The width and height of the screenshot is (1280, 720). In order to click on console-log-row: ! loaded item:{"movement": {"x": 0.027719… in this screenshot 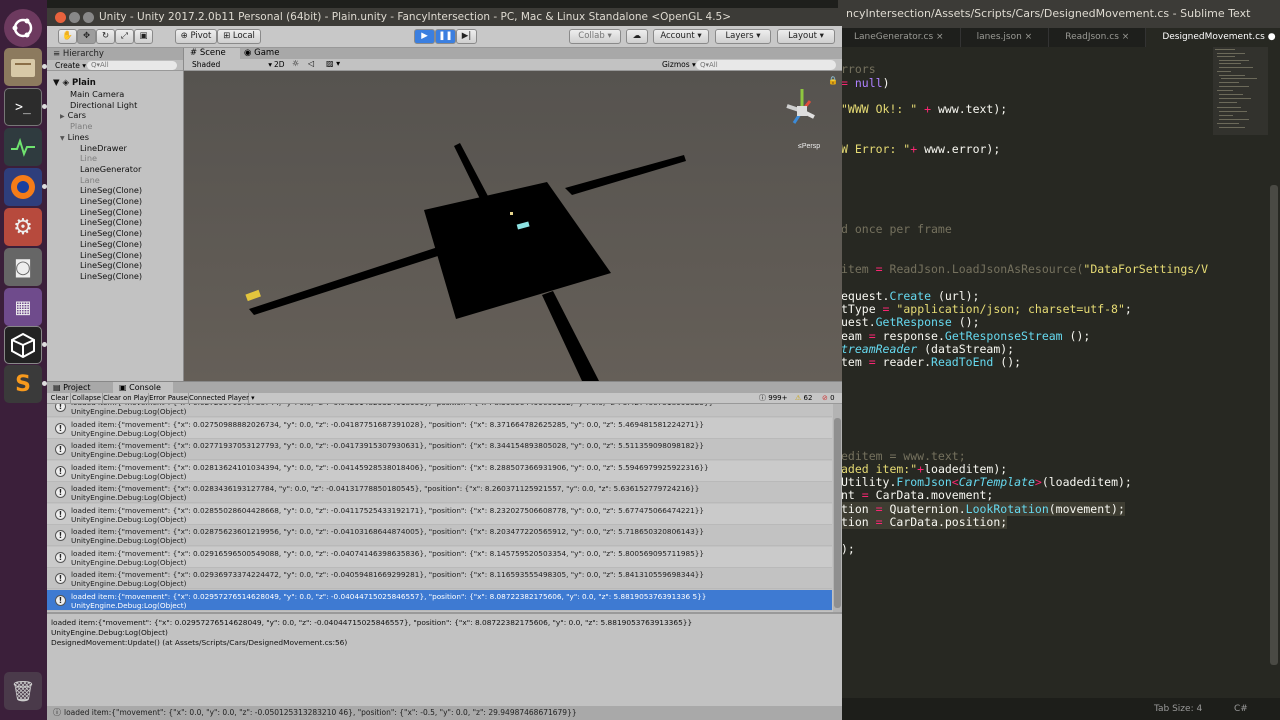, I will do `click(439, 449)`.